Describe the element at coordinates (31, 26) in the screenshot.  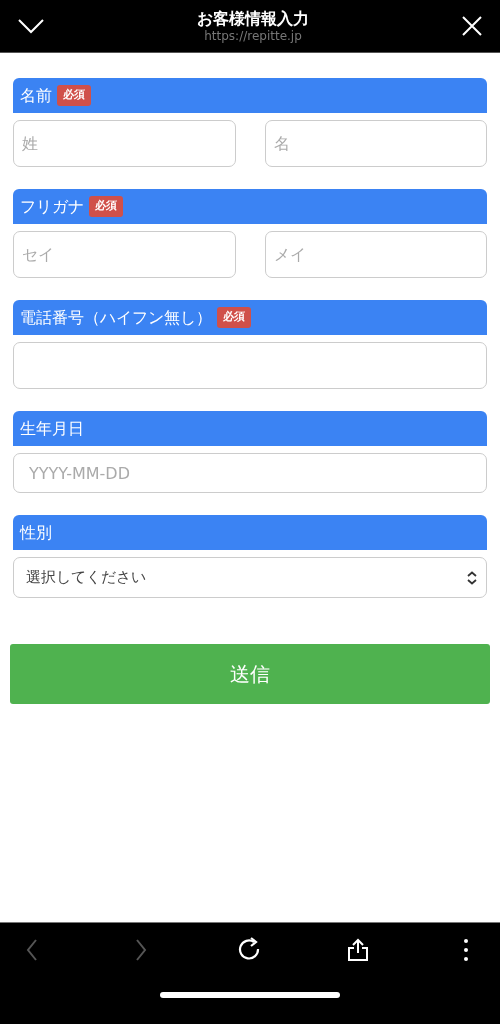
I see `chevron-down-icon` at that location.